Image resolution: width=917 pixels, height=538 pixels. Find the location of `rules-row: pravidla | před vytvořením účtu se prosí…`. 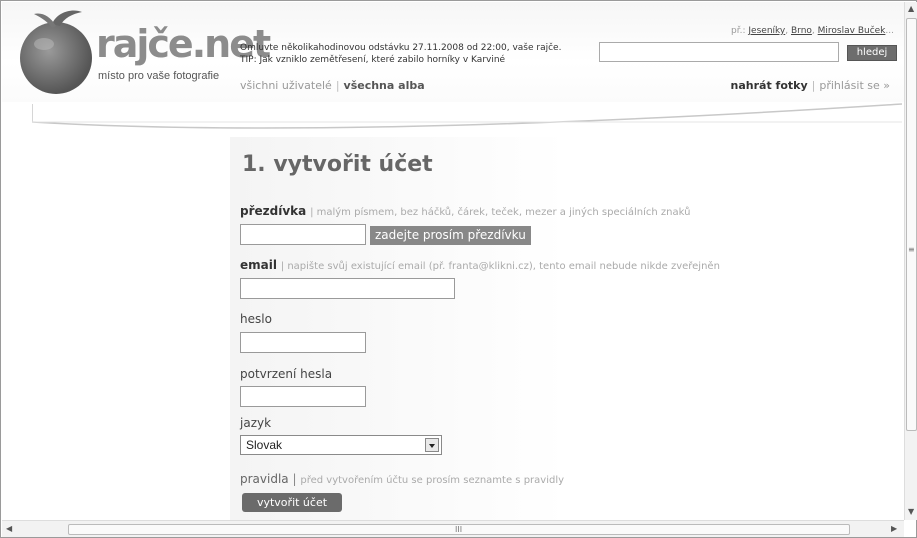

rules-row: pravidla | před vytvořením účtu se prosí… is located at coordinates (402, 479).